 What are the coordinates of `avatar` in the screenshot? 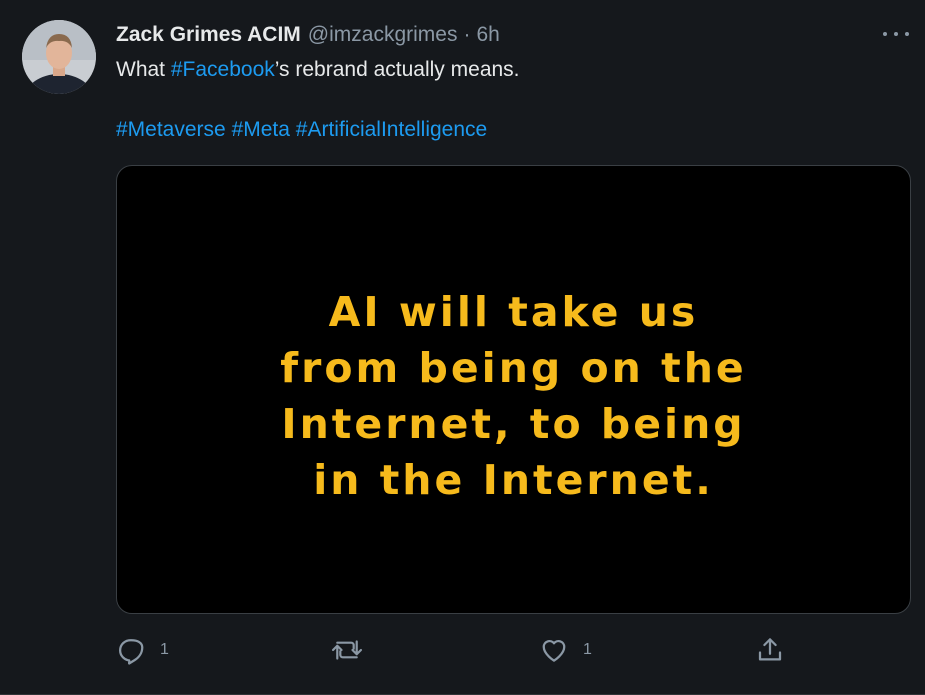 It's located at (59, 57).